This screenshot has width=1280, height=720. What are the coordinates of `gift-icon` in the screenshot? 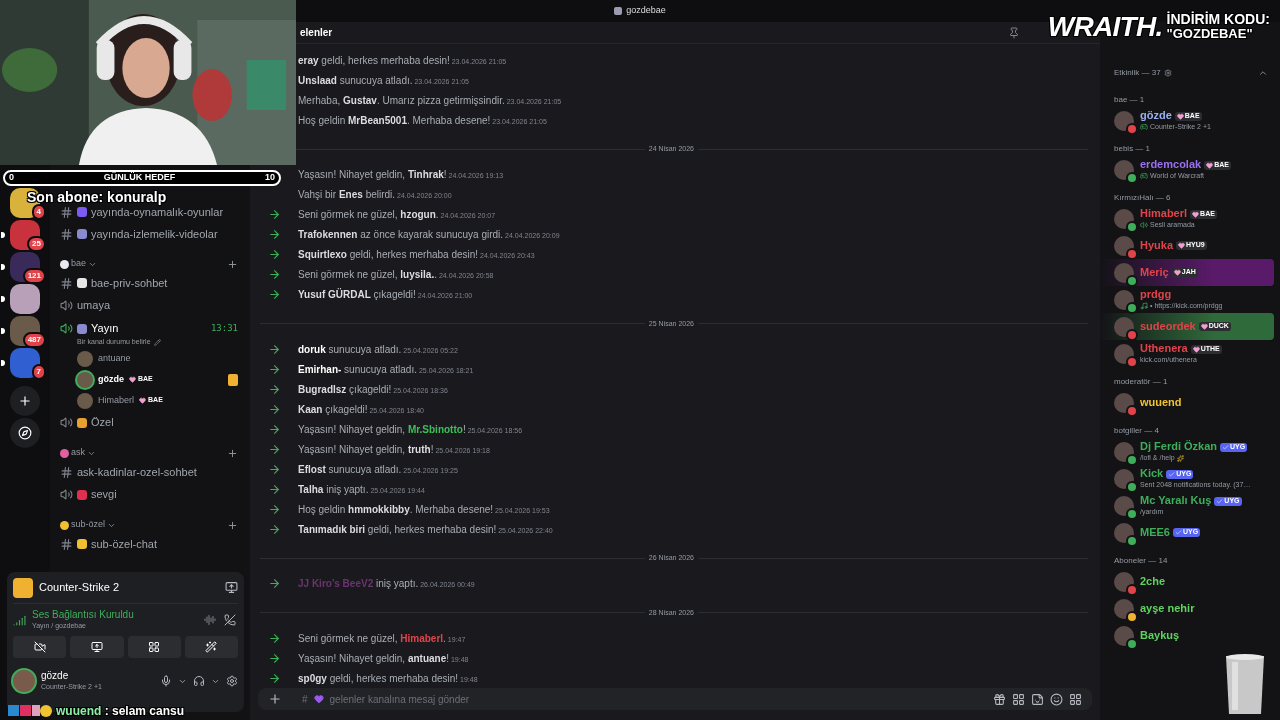 It's located at (999, 699).